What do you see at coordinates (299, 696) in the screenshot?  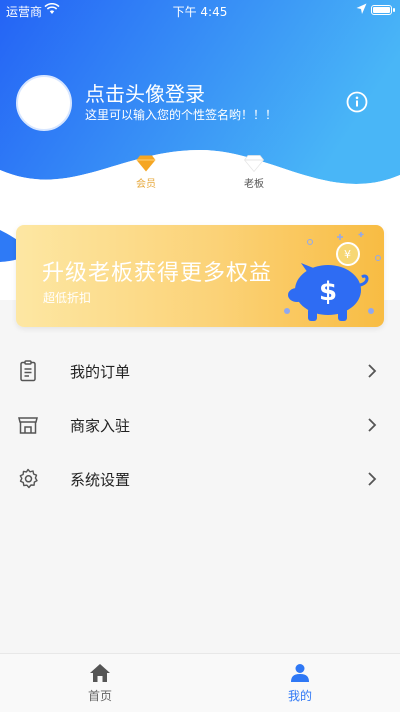 I see `tab-mine-label: 我的` at bounding box center [299, 696].